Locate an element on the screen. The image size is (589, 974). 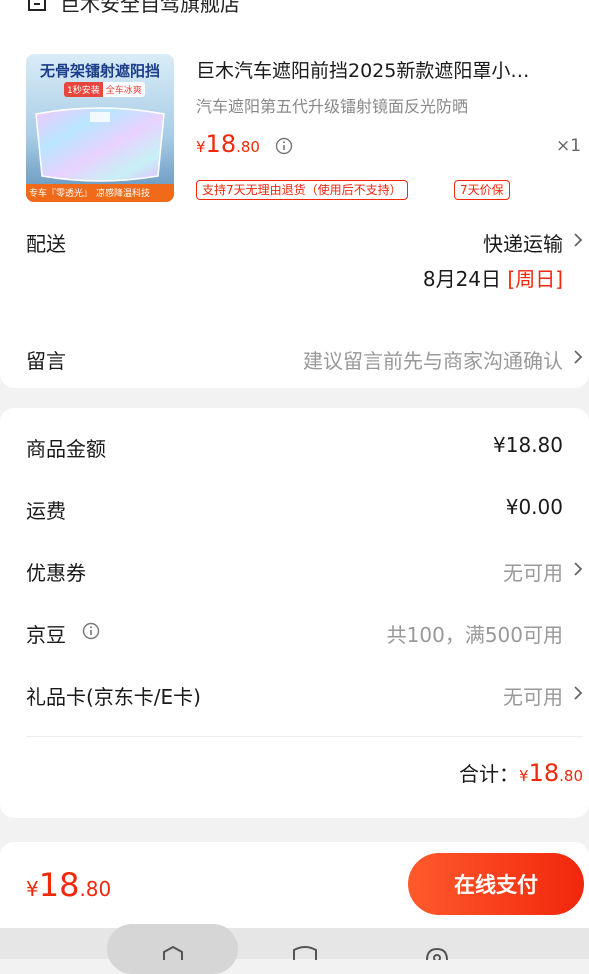
product-price: ¥18.80 is located at coordinates (228, 144).